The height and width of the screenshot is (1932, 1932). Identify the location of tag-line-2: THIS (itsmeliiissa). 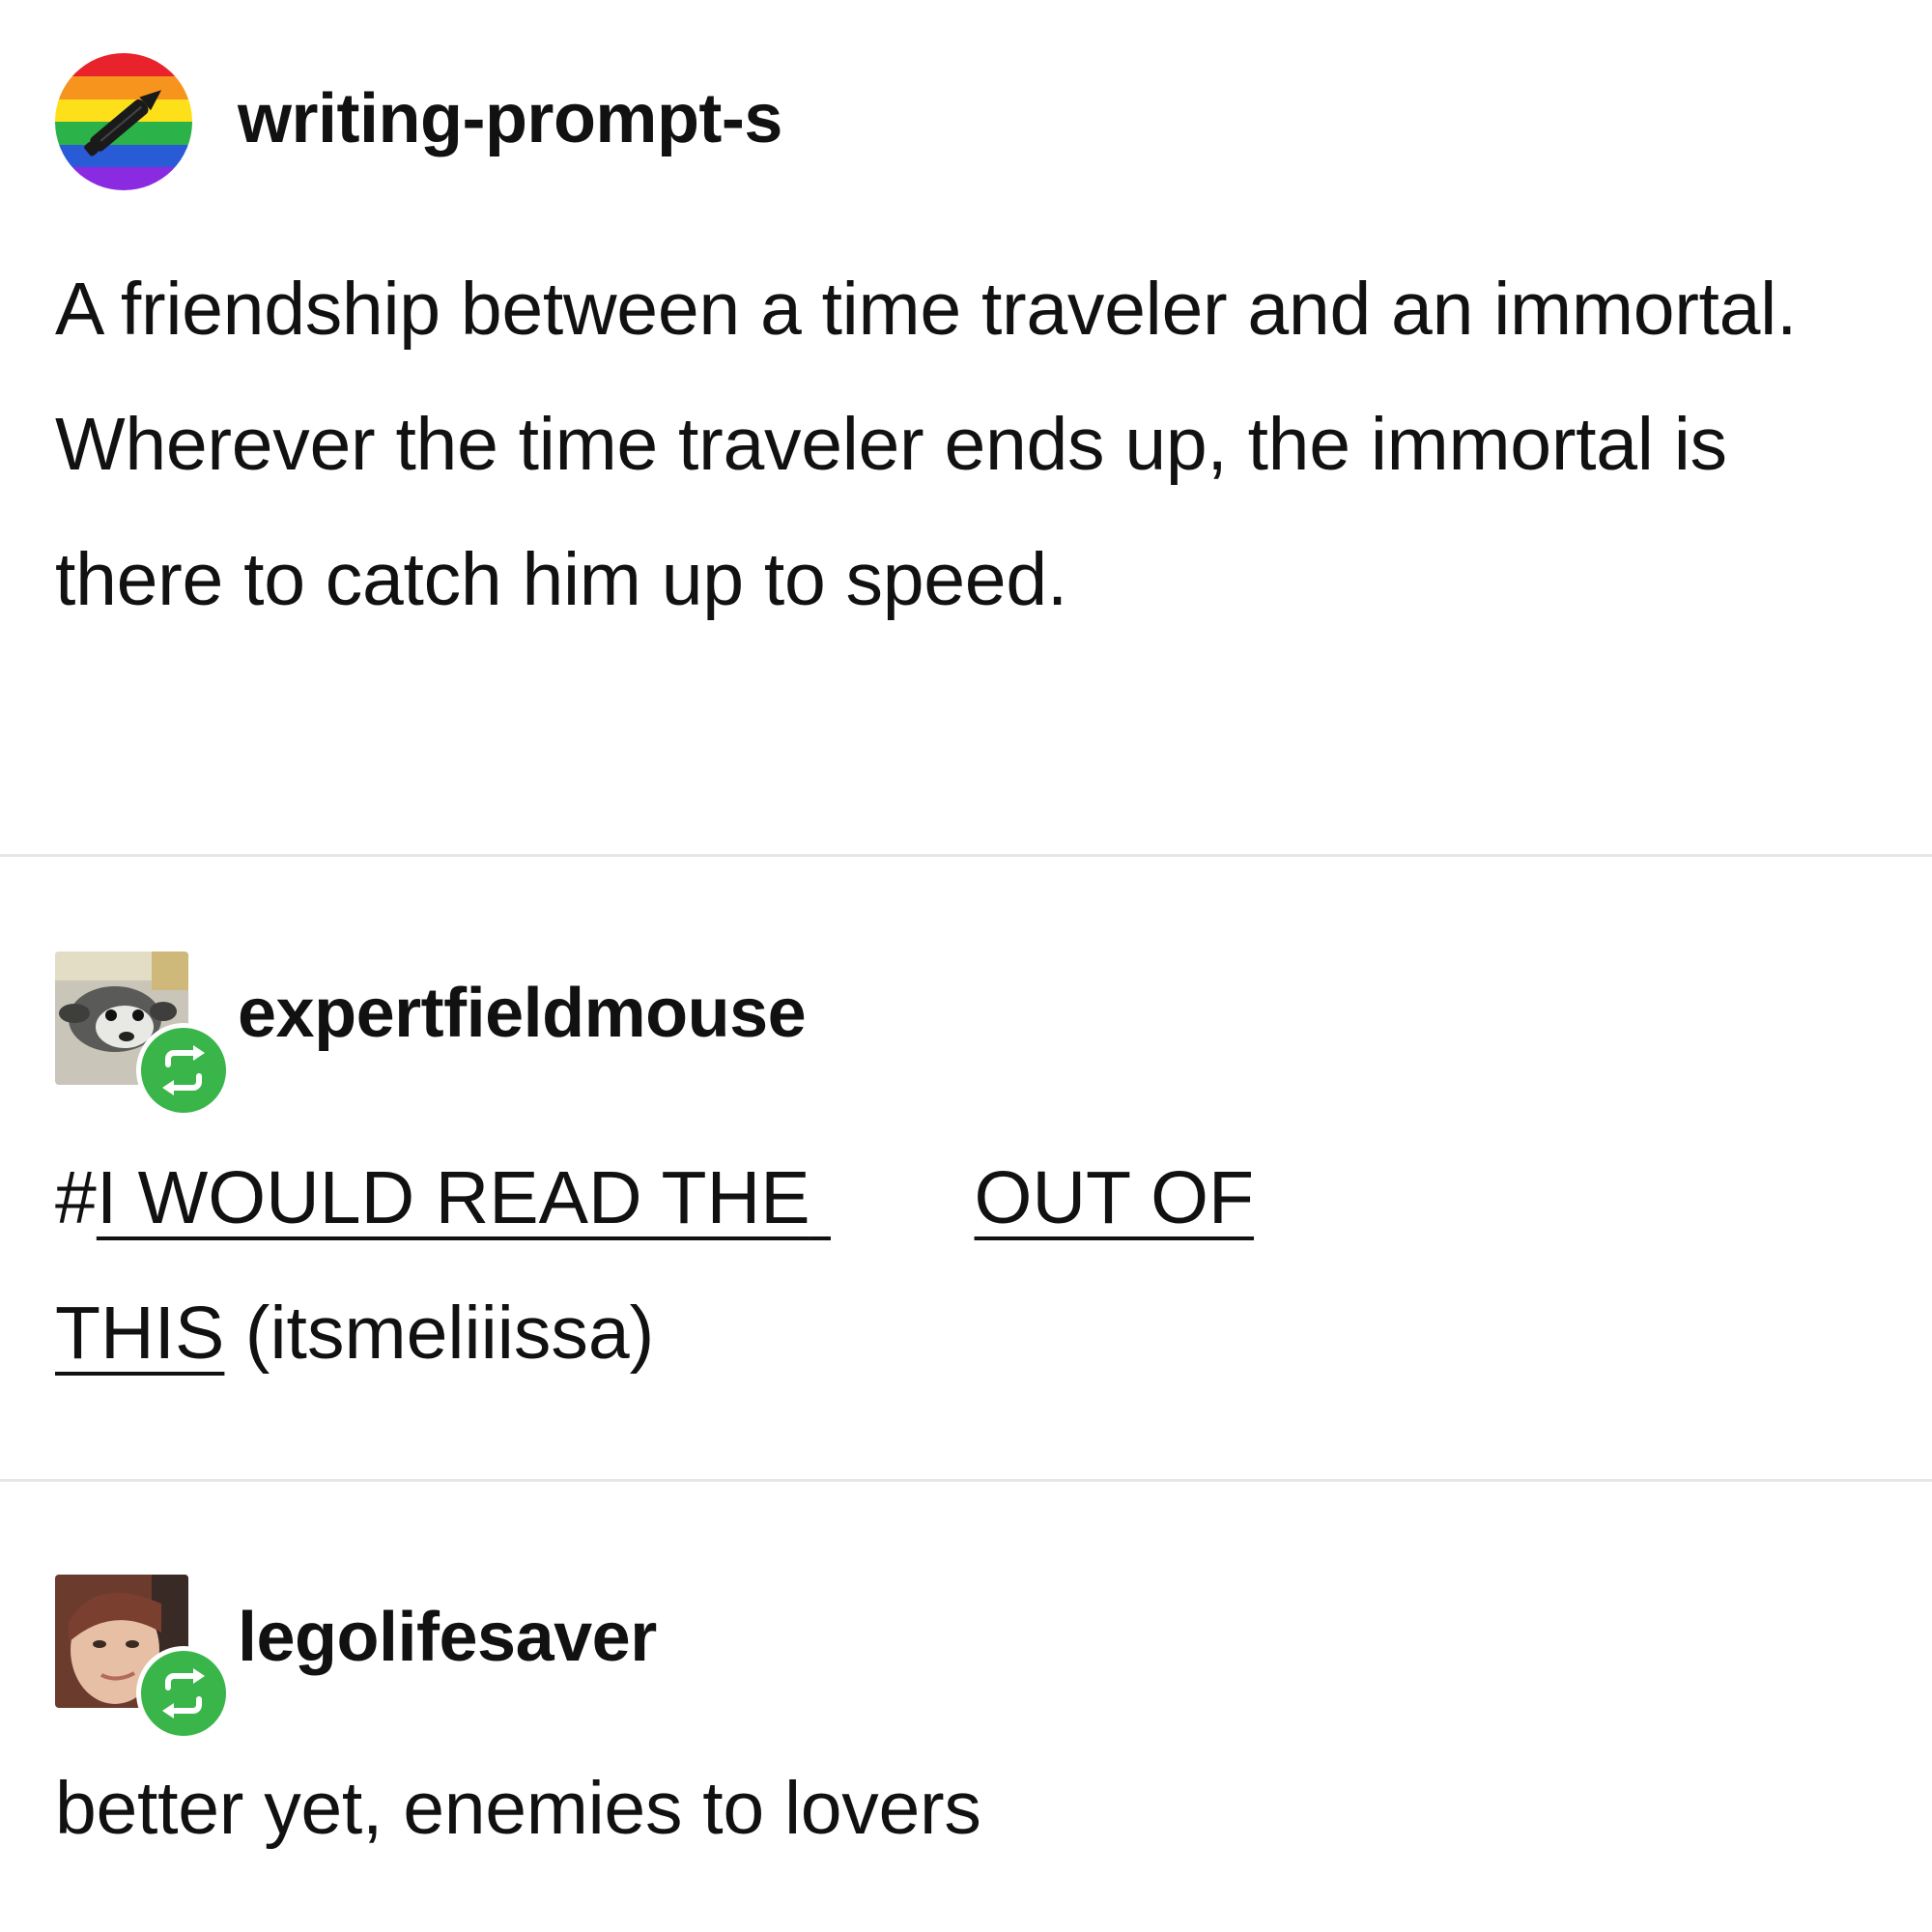
(354, 1334).